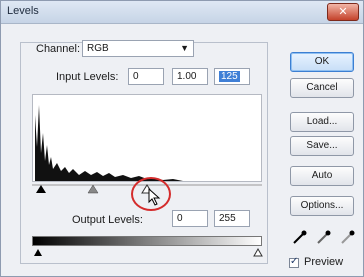 This screenshot has height=277, width=364. Describe the element at coordinates (322, 62) in the screenshot. I see `ok-button: OK` at that location.